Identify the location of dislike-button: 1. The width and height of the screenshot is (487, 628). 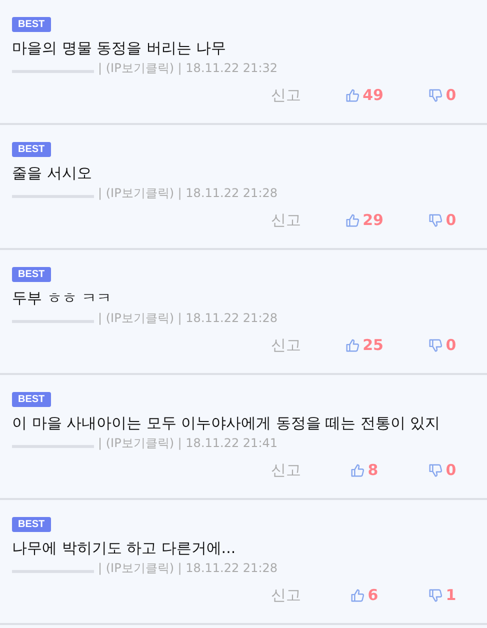
(442, 595).